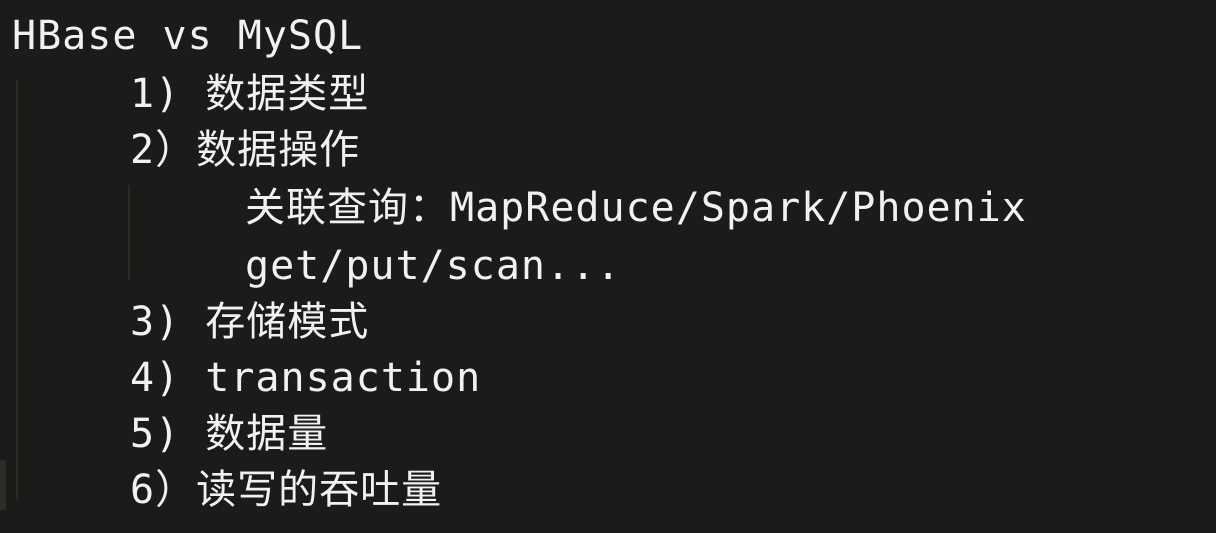  Describe the element at coordinates (250, 94) in the screenshot. I see `list-item-data-type: 1) 数据类型` at that location.